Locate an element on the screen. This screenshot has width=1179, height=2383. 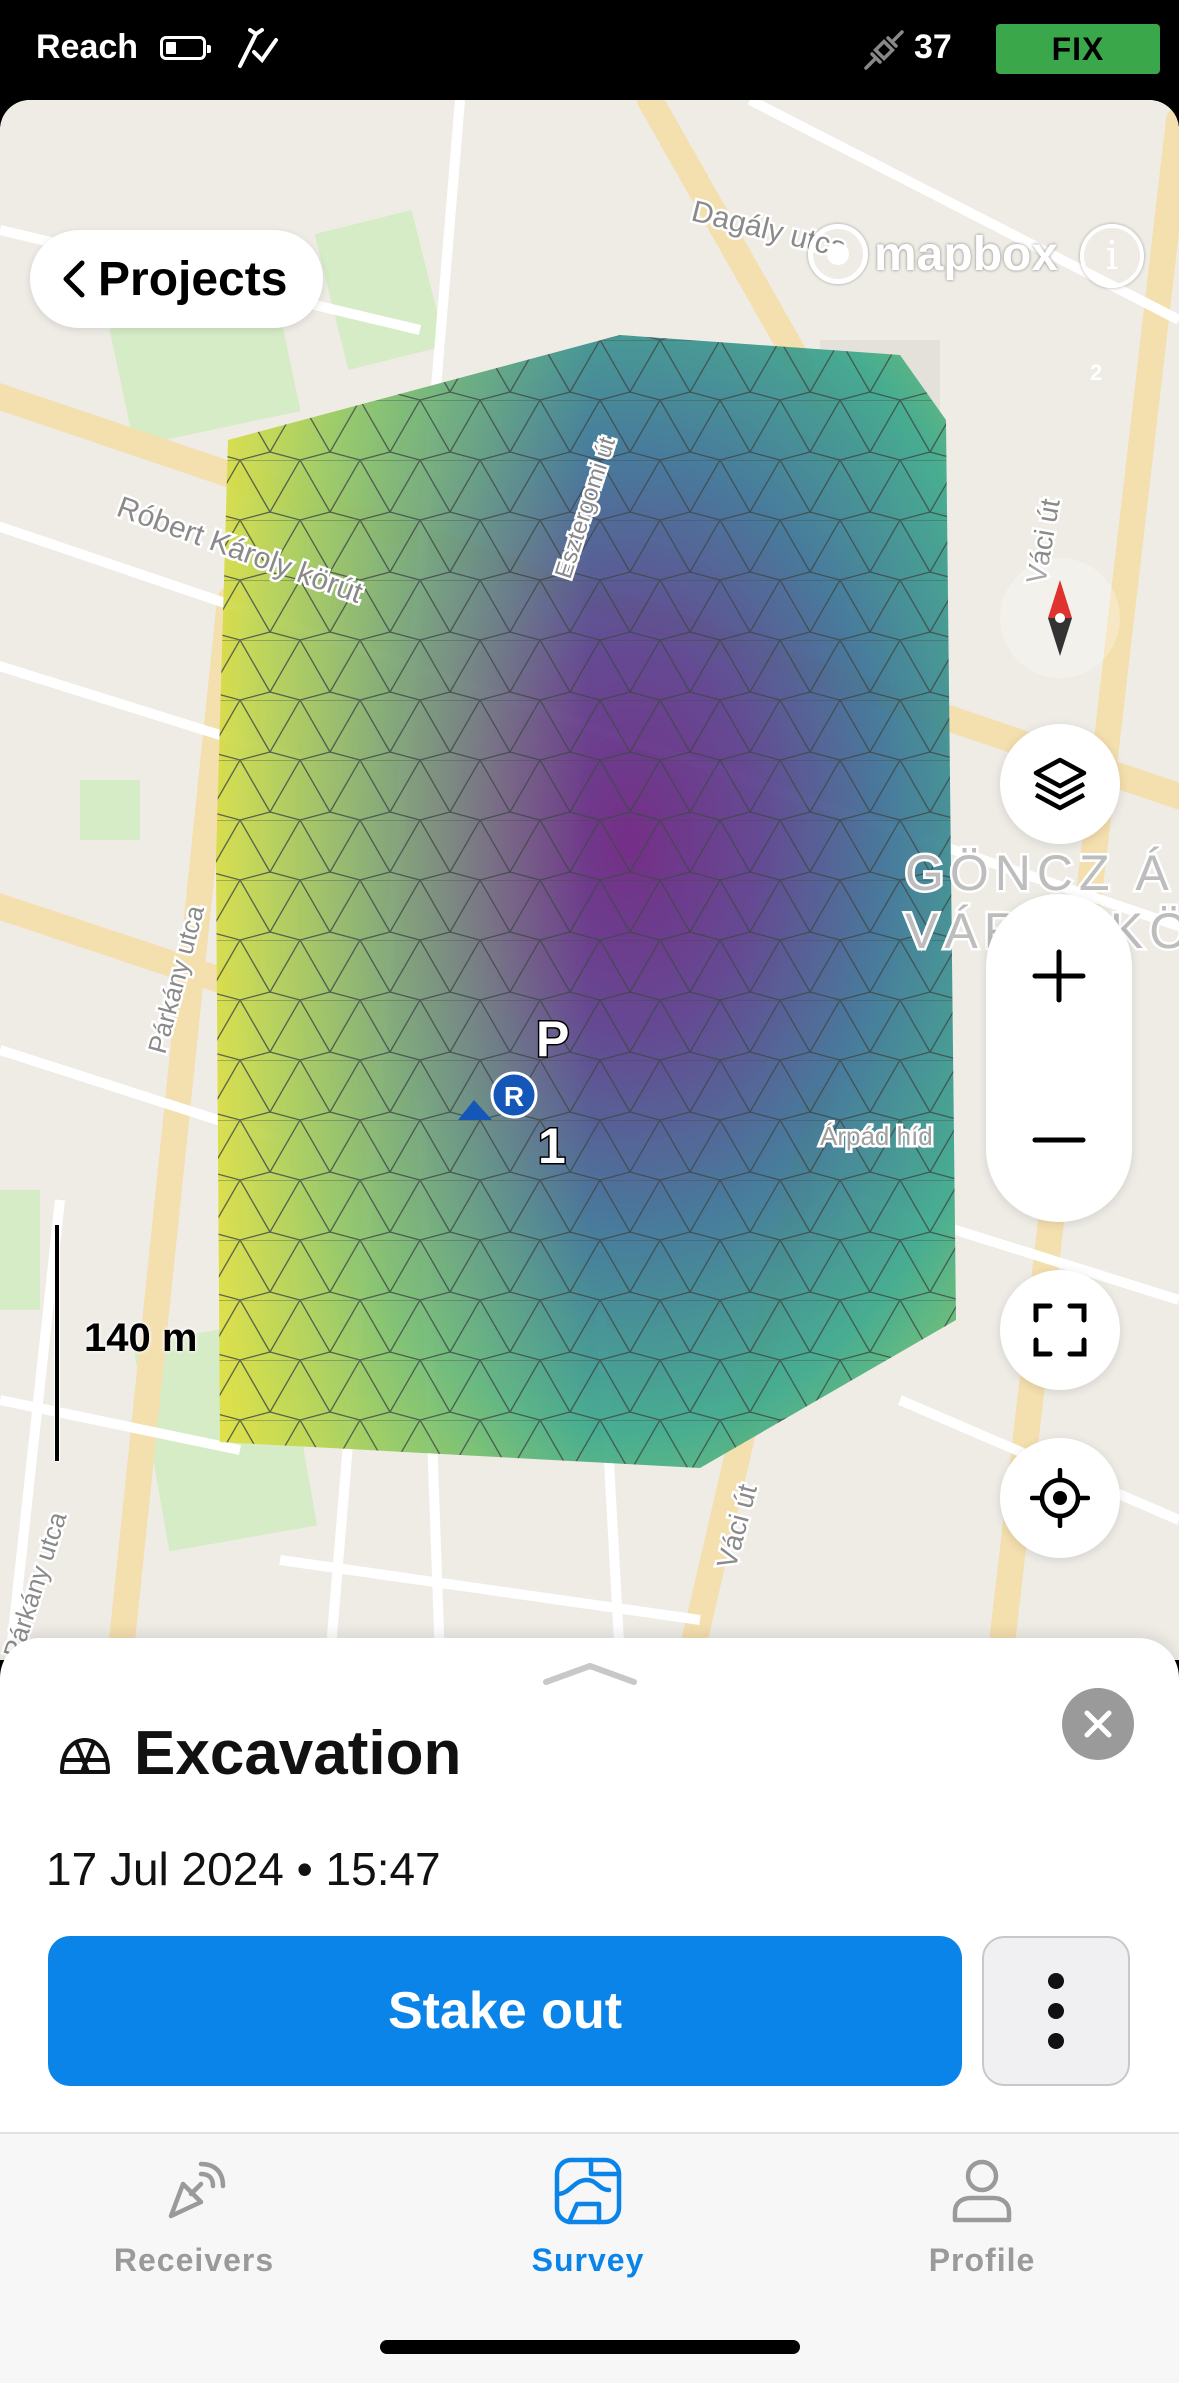
fix-status-badge: FIX is located at coordinates (1078, 49).